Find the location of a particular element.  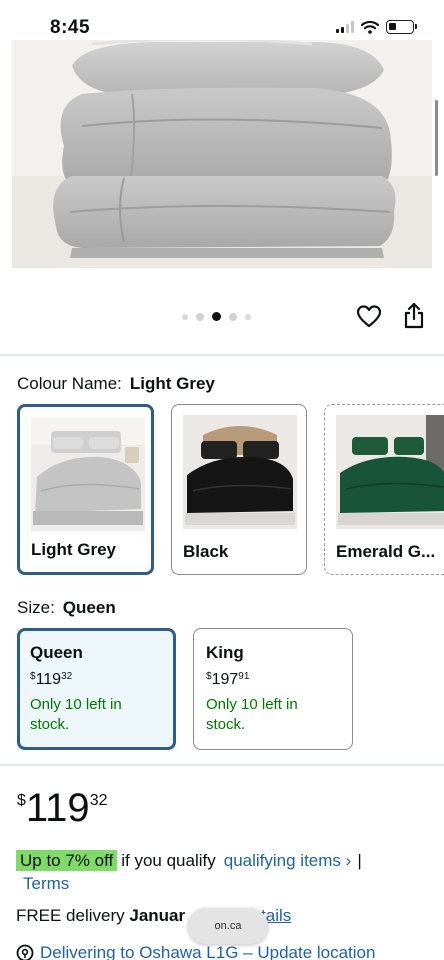

colour-option-name: Light Grey is located at coordinates (74, 549).